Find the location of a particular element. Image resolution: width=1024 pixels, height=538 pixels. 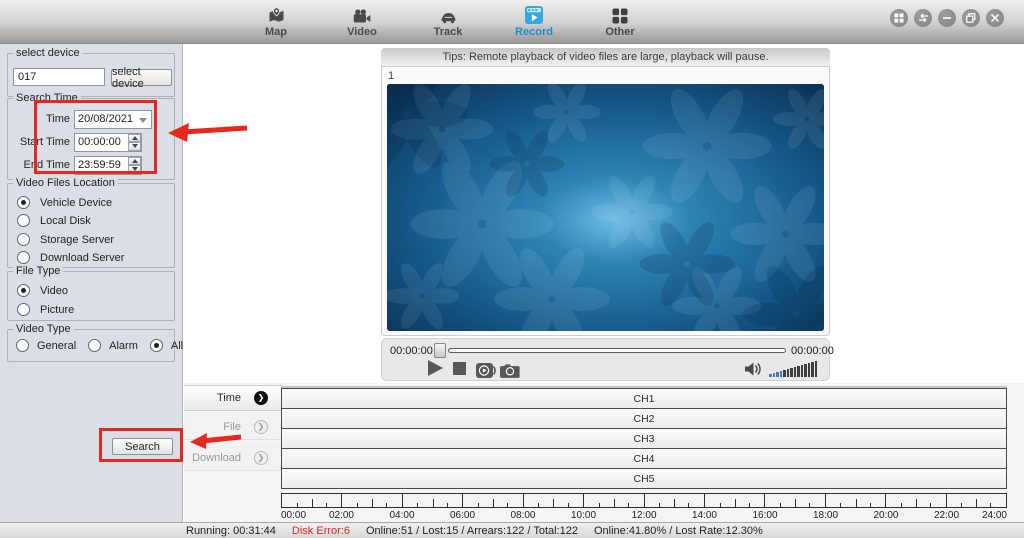

tick-label: 06:00 is located at coordinates (462, 515).